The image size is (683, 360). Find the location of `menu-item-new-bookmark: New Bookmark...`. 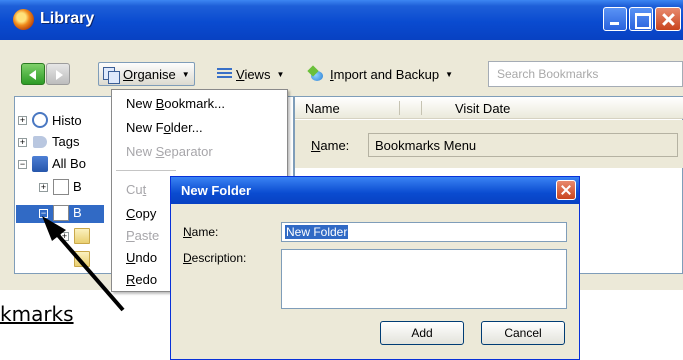

menu-item-new-bookmark: New Bookmark... is located at coordinates (175, 103).